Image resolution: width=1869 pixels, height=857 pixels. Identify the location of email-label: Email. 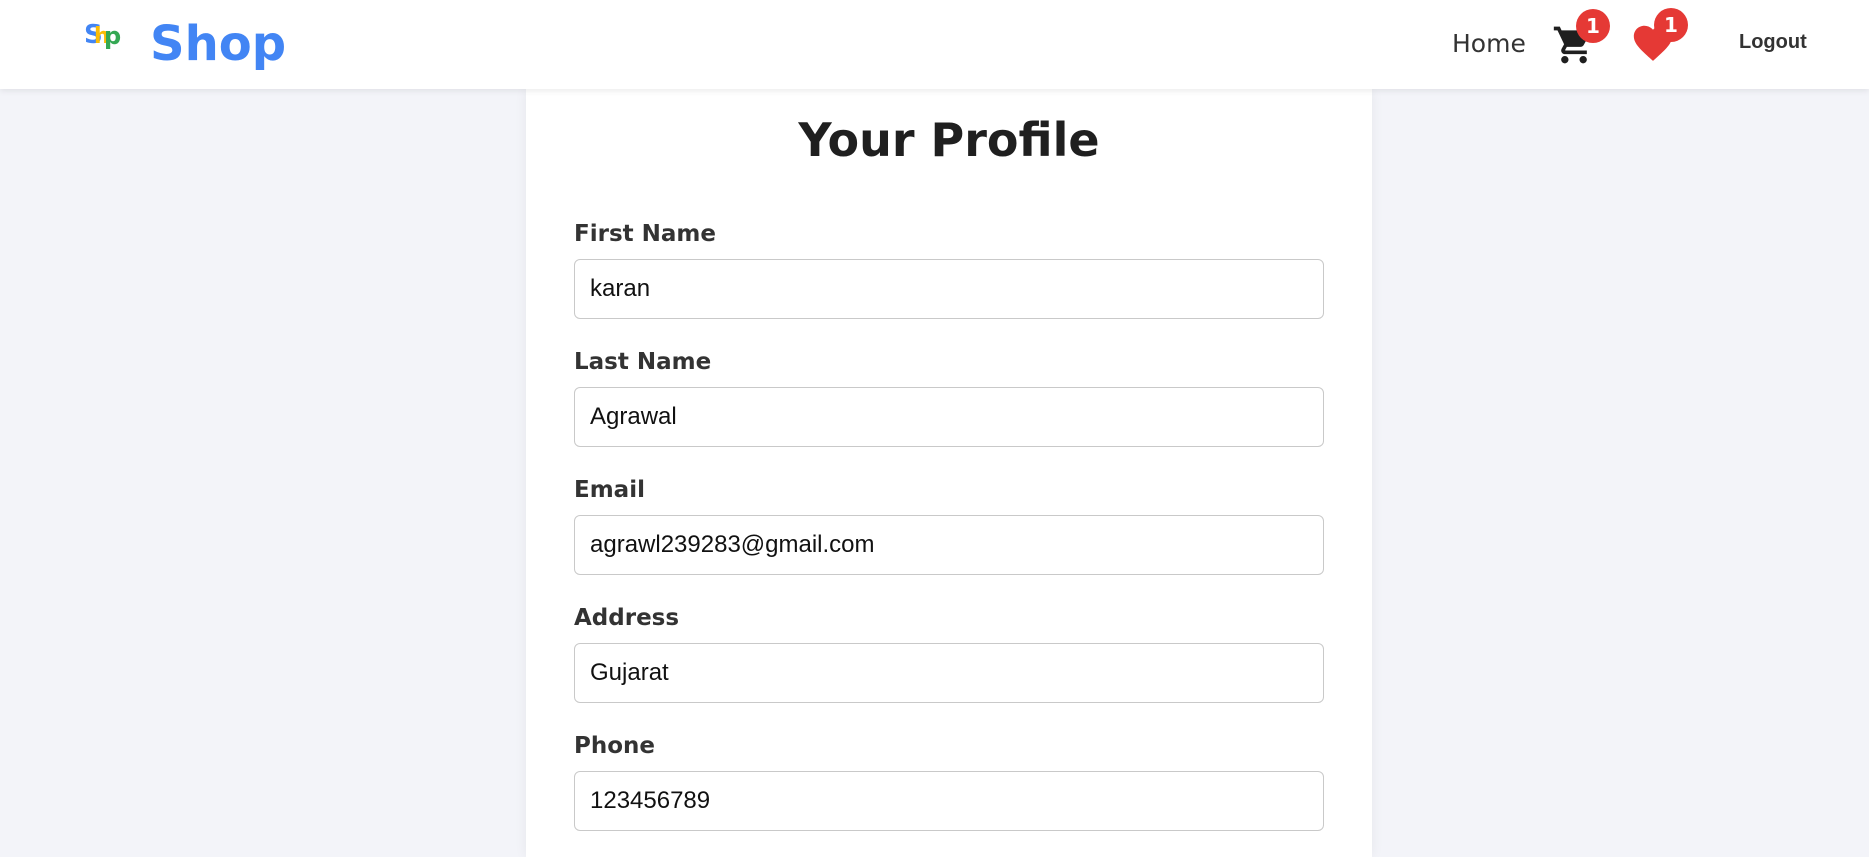
(609, 490).